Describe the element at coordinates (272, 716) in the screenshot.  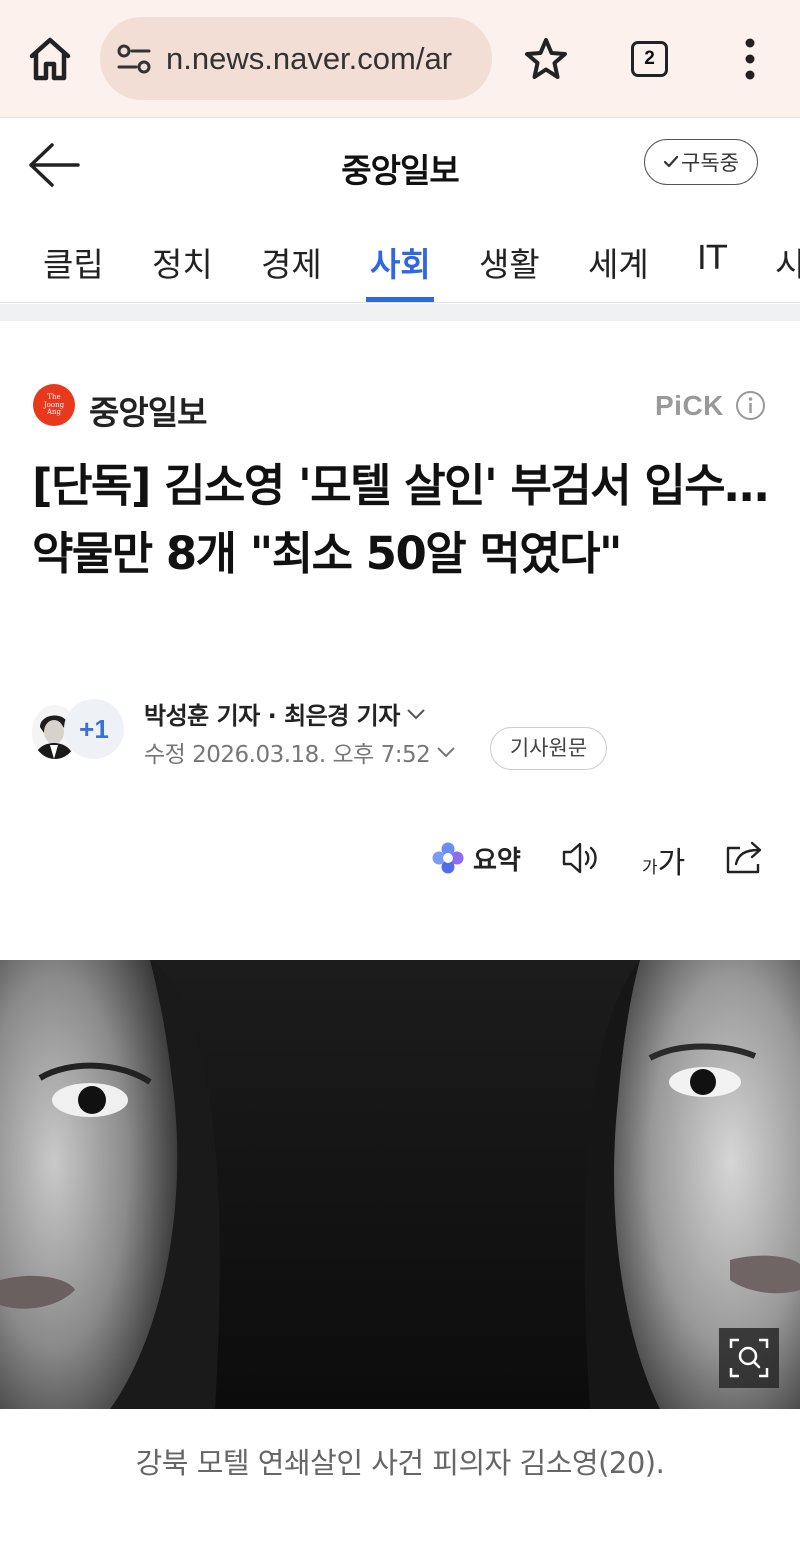
I see `reporter-names-text: 박성훈 기자 · 최은경 기자` at that location.